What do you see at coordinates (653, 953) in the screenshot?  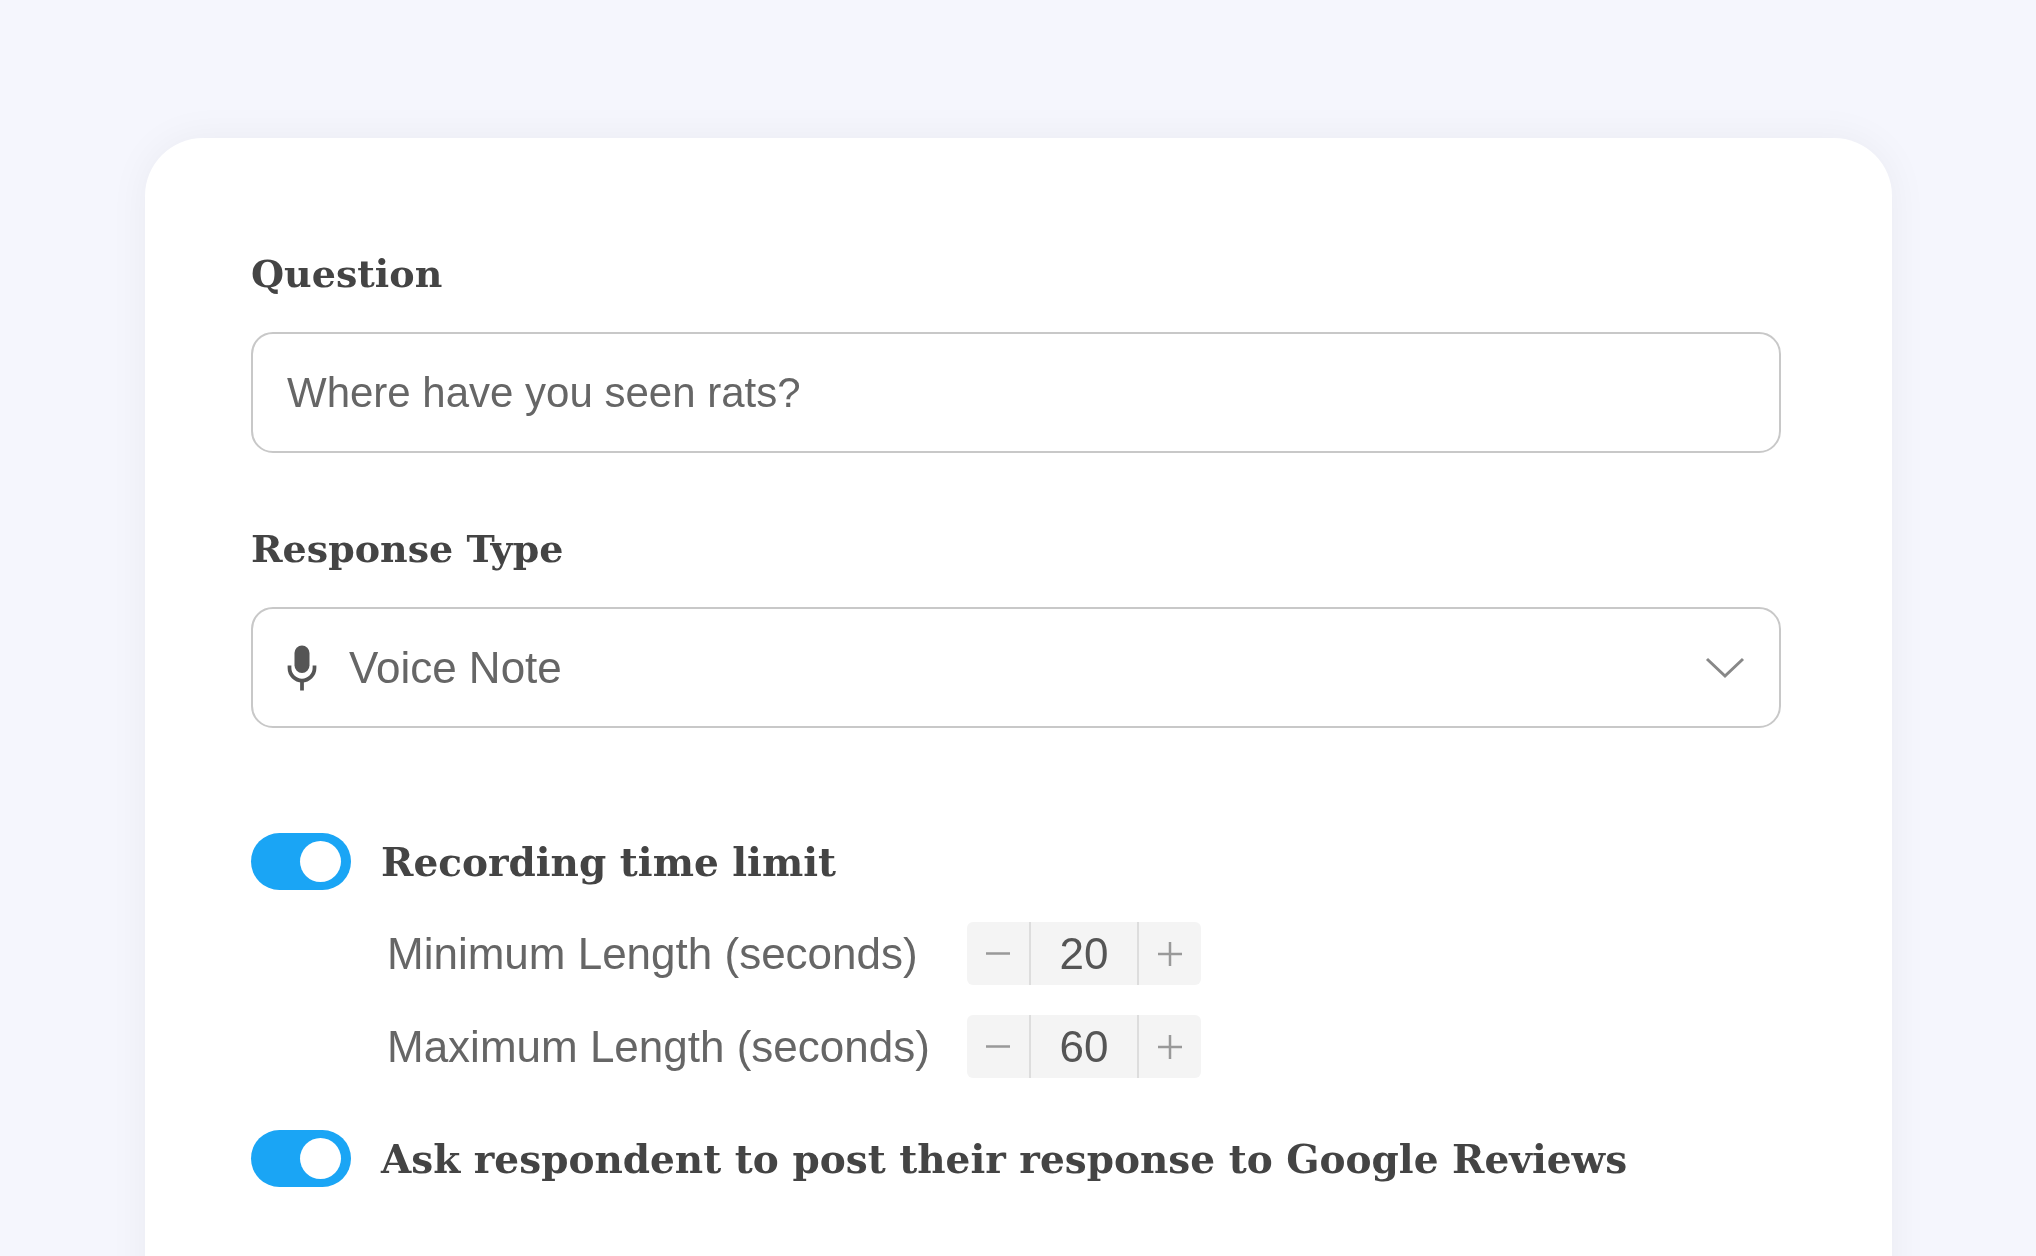 I see `stepper-label: Minimum Length (seconds)` at bounding box center [653, 953].